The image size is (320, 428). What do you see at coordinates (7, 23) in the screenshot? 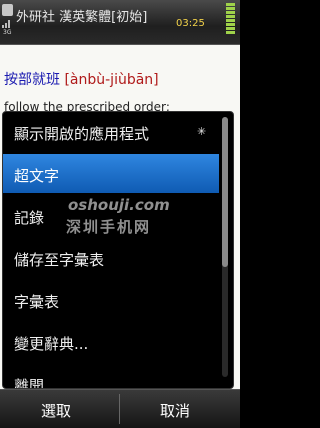
I see `signal-icon` at bounding box center [7, 23].